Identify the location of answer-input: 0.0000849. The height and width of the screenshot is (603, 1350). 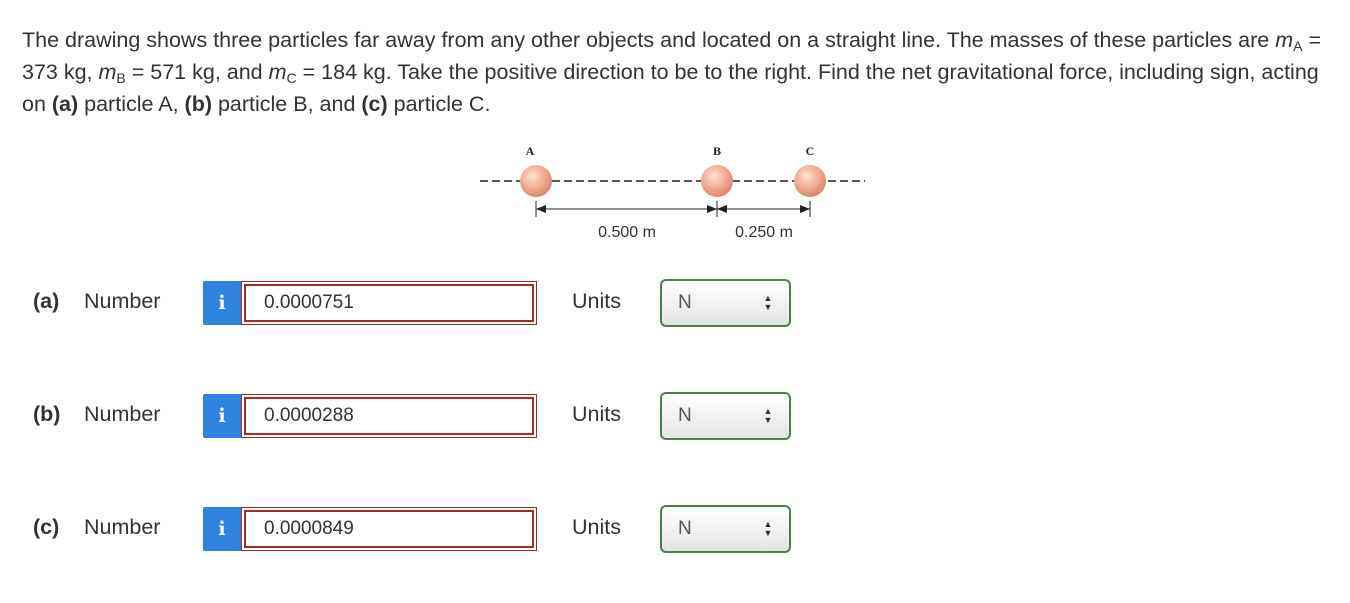
(389, 529).